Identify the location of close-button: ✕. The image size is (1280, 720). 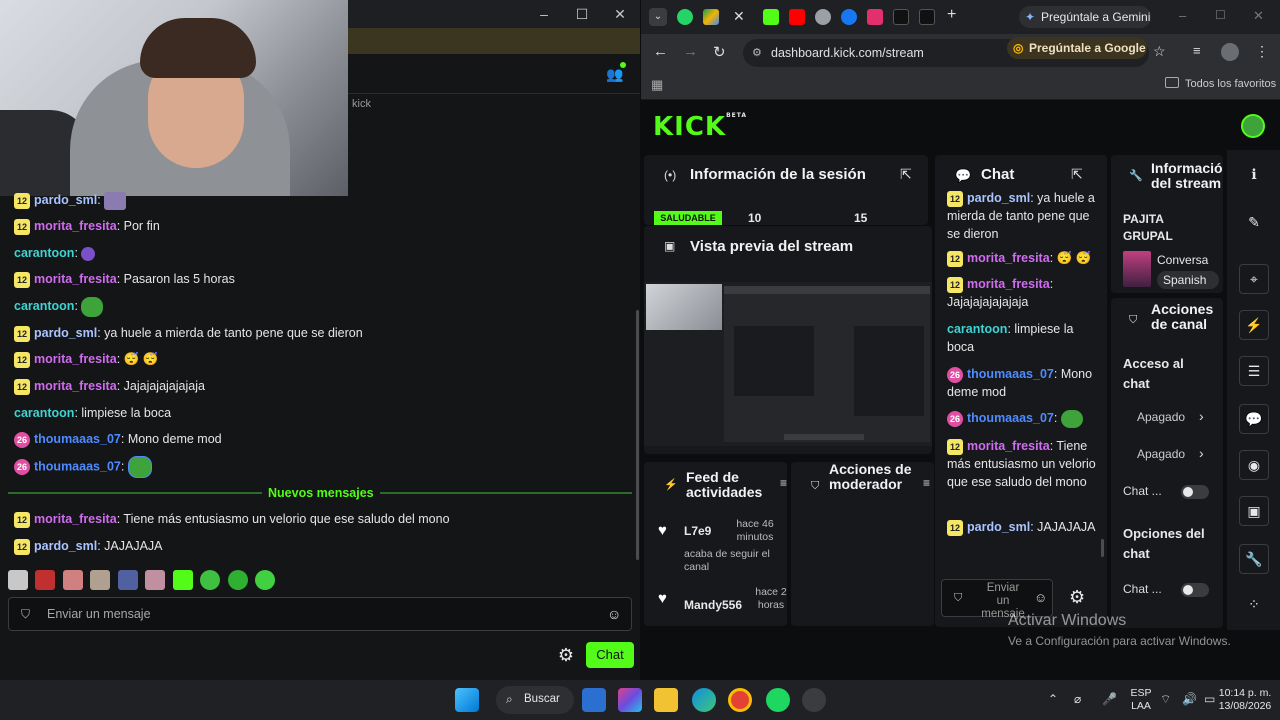
(620, 14).